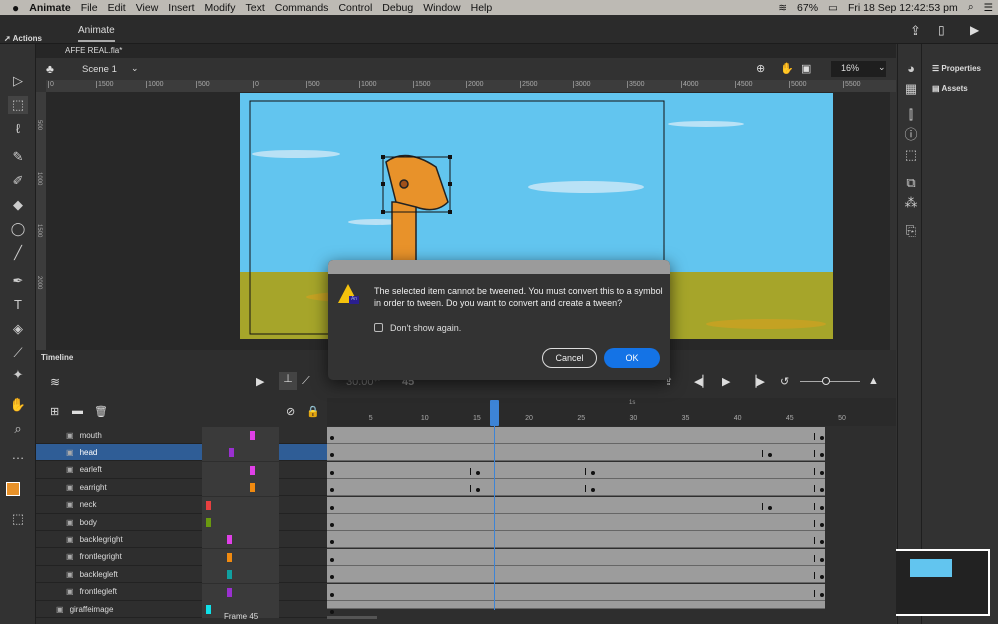  What do you see at coordinates (135, 68) in the screenshot?
I see `chevron-down-icon: ⌄` at bounding box center [135, 68].